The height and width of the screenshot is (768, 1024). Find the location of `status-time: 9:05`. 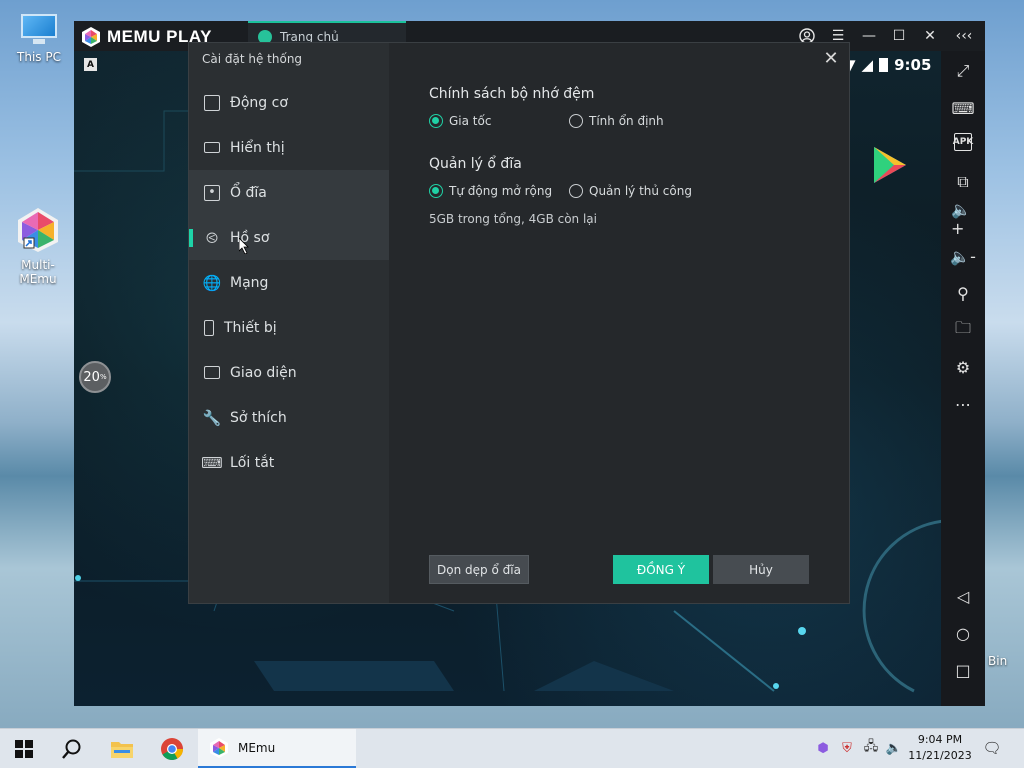

status-time: 9:05 is located at coordinates (913, 65).